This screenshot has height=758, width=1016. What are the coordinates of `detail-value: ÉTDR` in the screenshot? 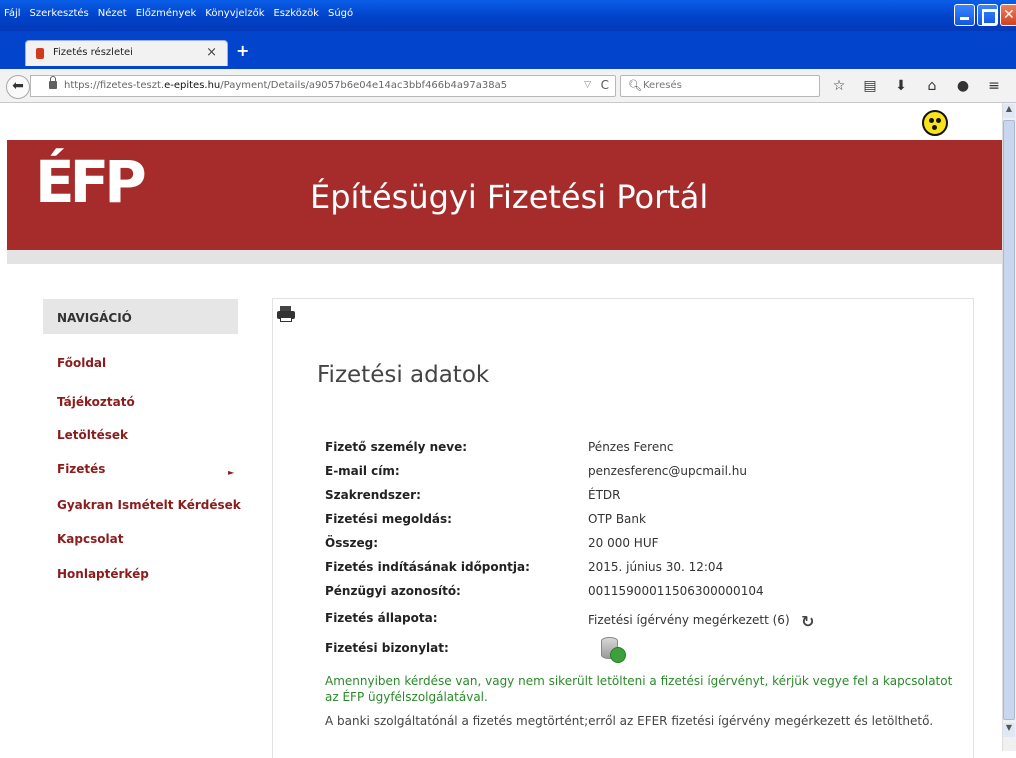 It's located at (604, 495).